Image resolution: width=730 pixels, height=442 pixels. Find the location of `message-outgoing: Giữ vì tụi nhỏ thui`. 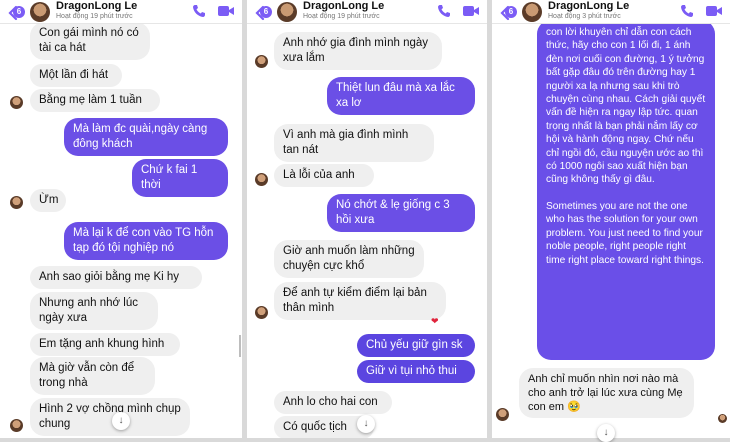

message-outgoing: Giữ vì tụi nhỏ thui is located at coordinates (416, 371).